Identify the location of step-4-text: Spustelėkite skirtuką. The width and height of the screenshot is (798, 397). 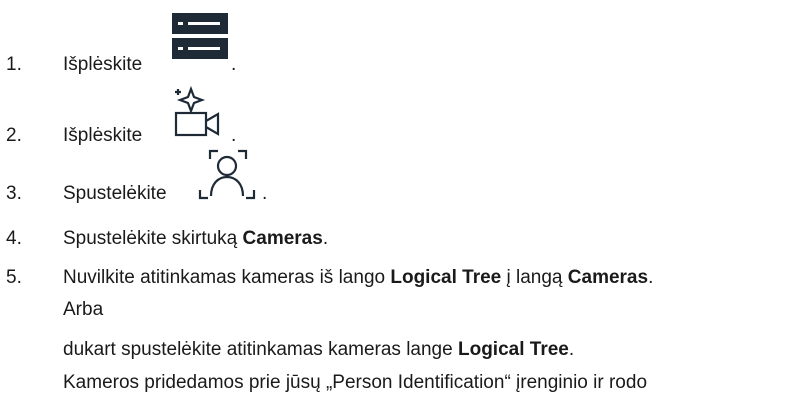
(153, 238).